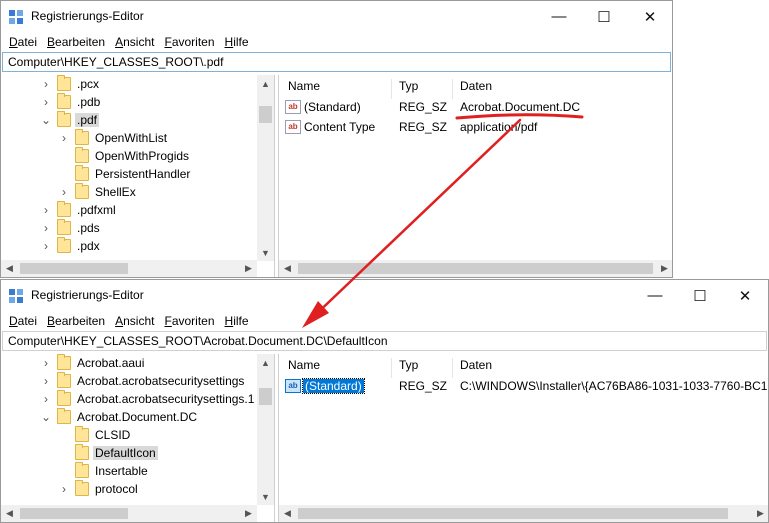 The height and width of the screenshot is (523, 769). I want to click on tree-item-label: OpenWithProgids, so click(142, 156).